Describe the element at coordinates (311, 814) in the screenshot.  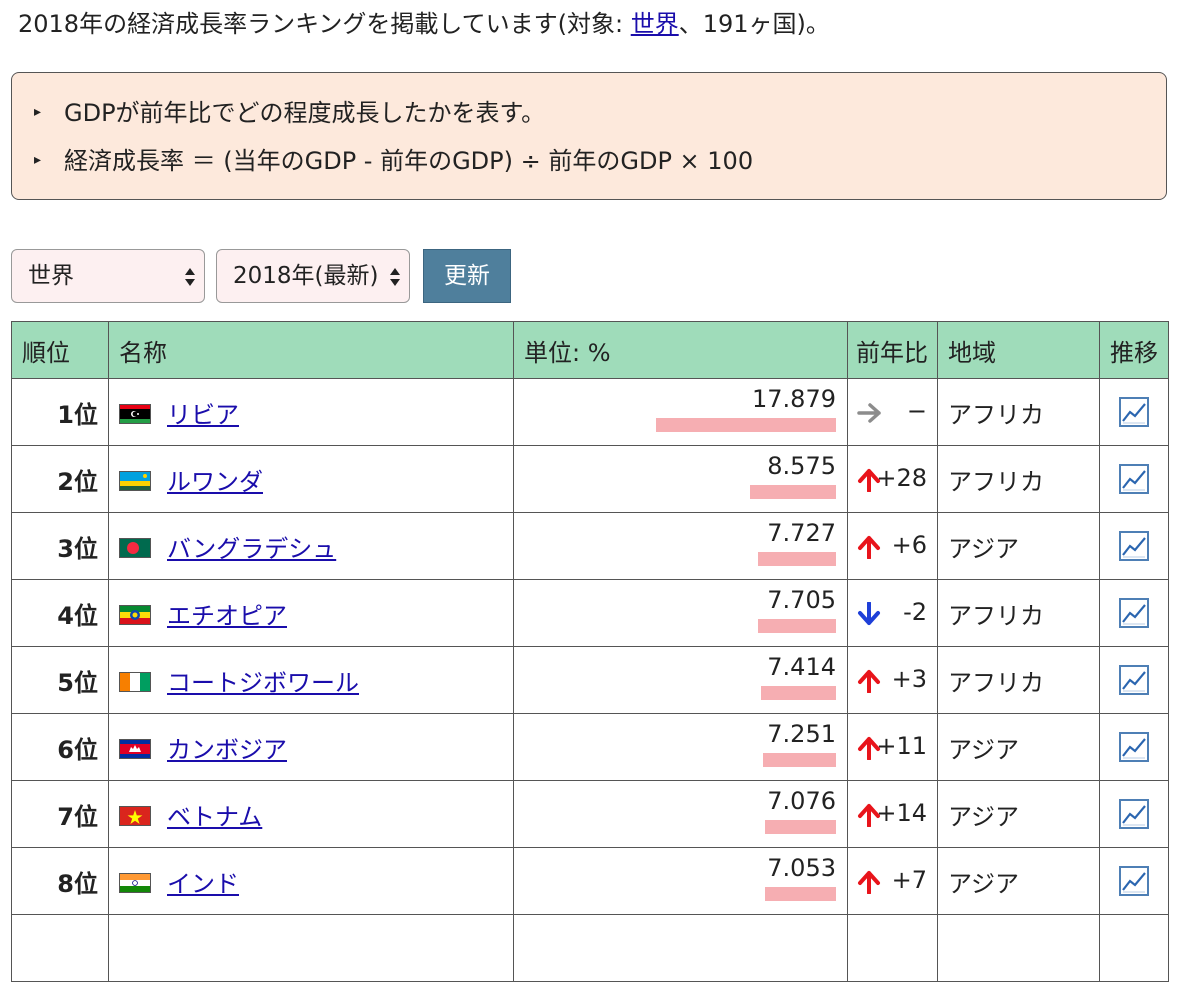
I see `name-cell: ベトナム` at that location.